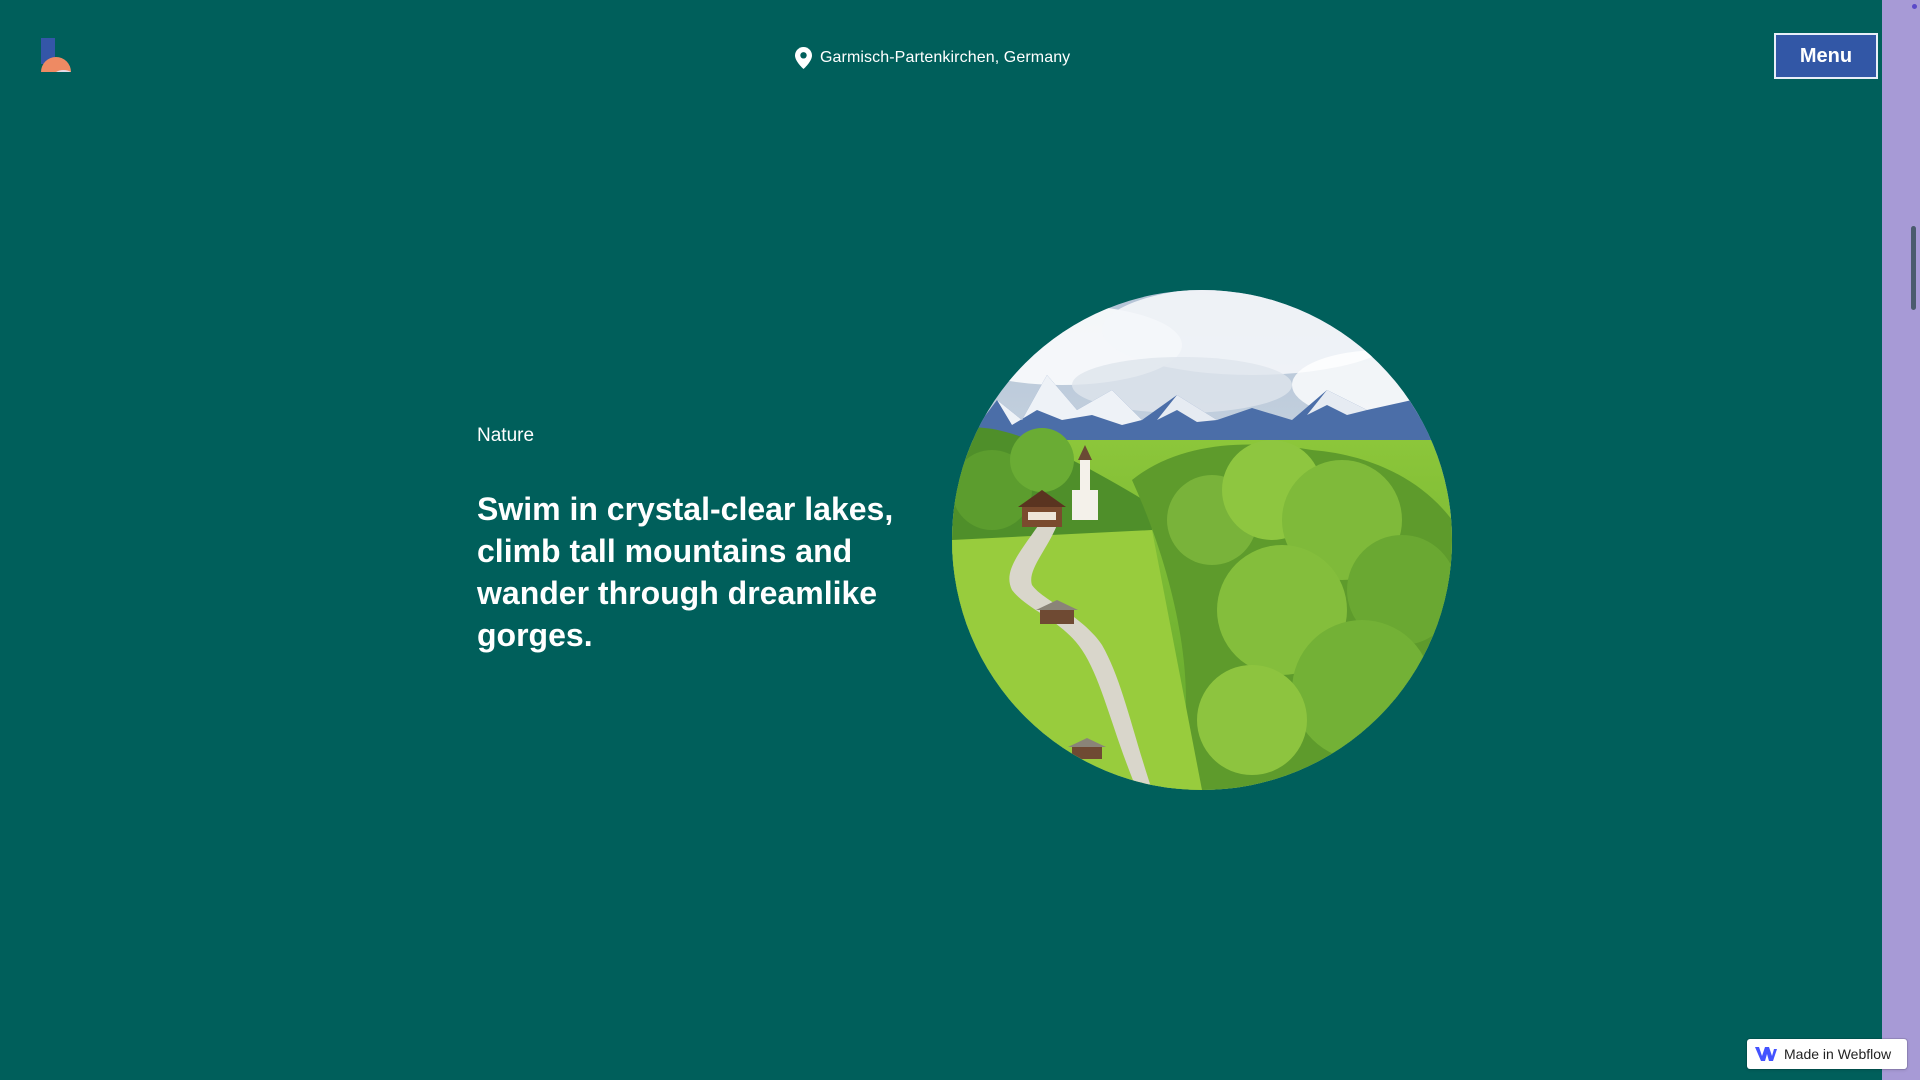 The height and width of the screenshot is (1080, 1920). I want to click on map-pin-icon, so click(803, 58).